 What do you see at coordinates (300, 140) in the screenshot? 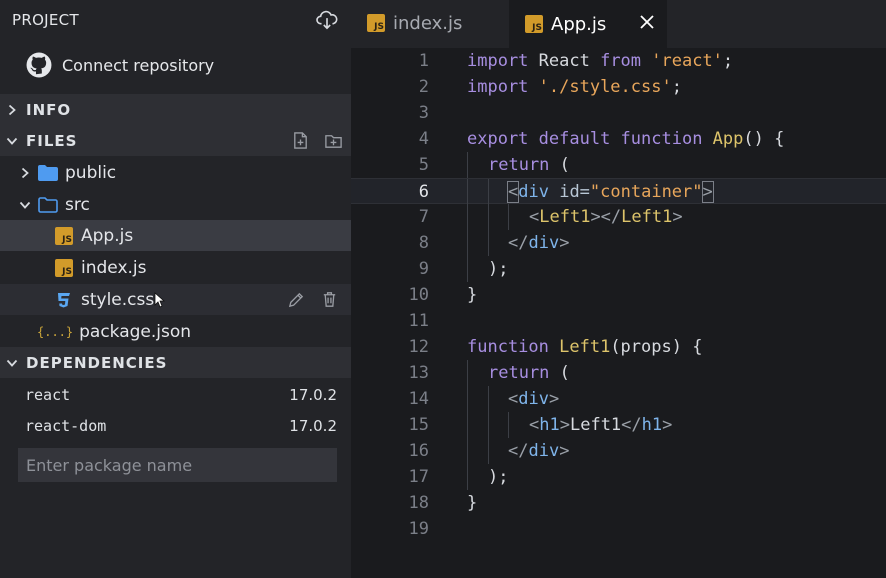
I see `new-file-icon` at bounding box center [300, 140].